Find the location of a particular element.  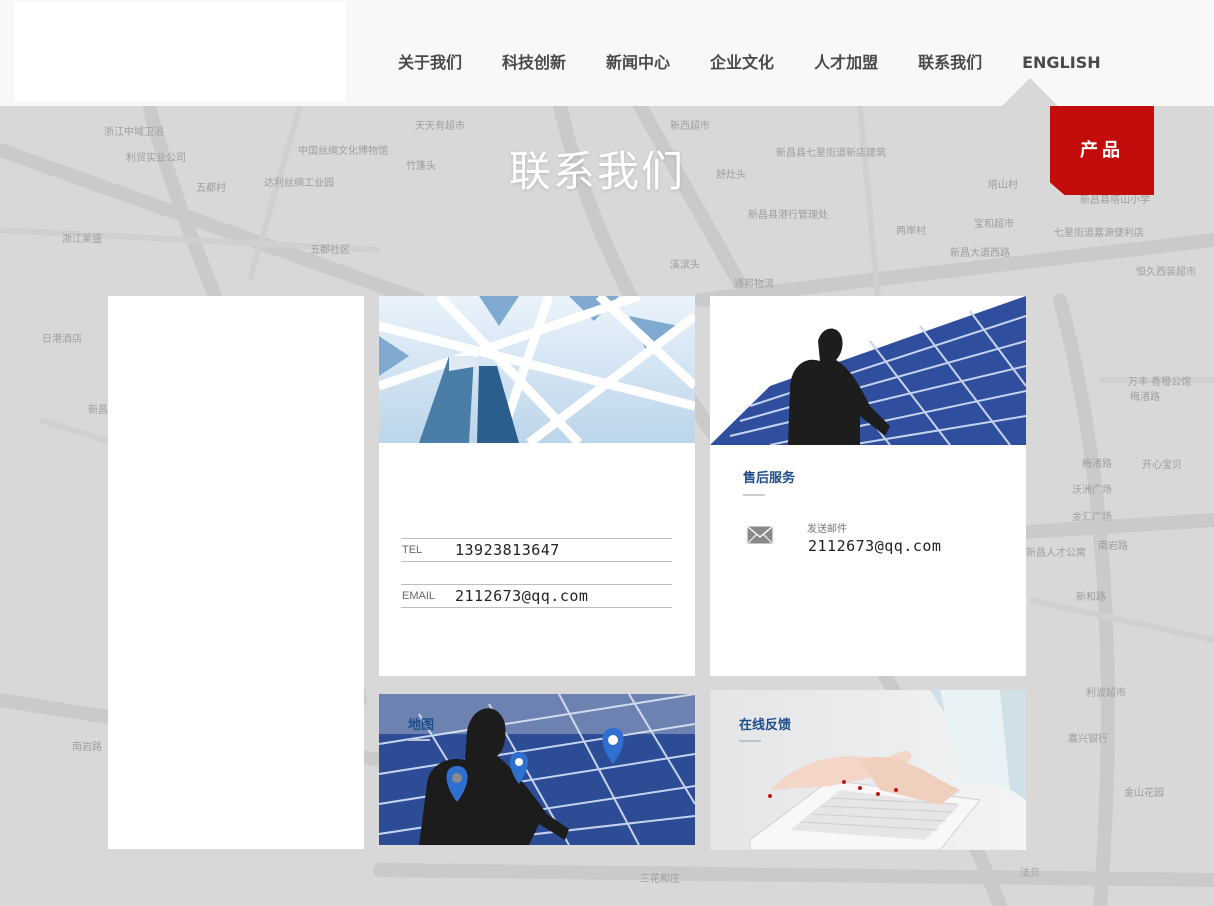

mail-icon is located at coordinates (760, 535).